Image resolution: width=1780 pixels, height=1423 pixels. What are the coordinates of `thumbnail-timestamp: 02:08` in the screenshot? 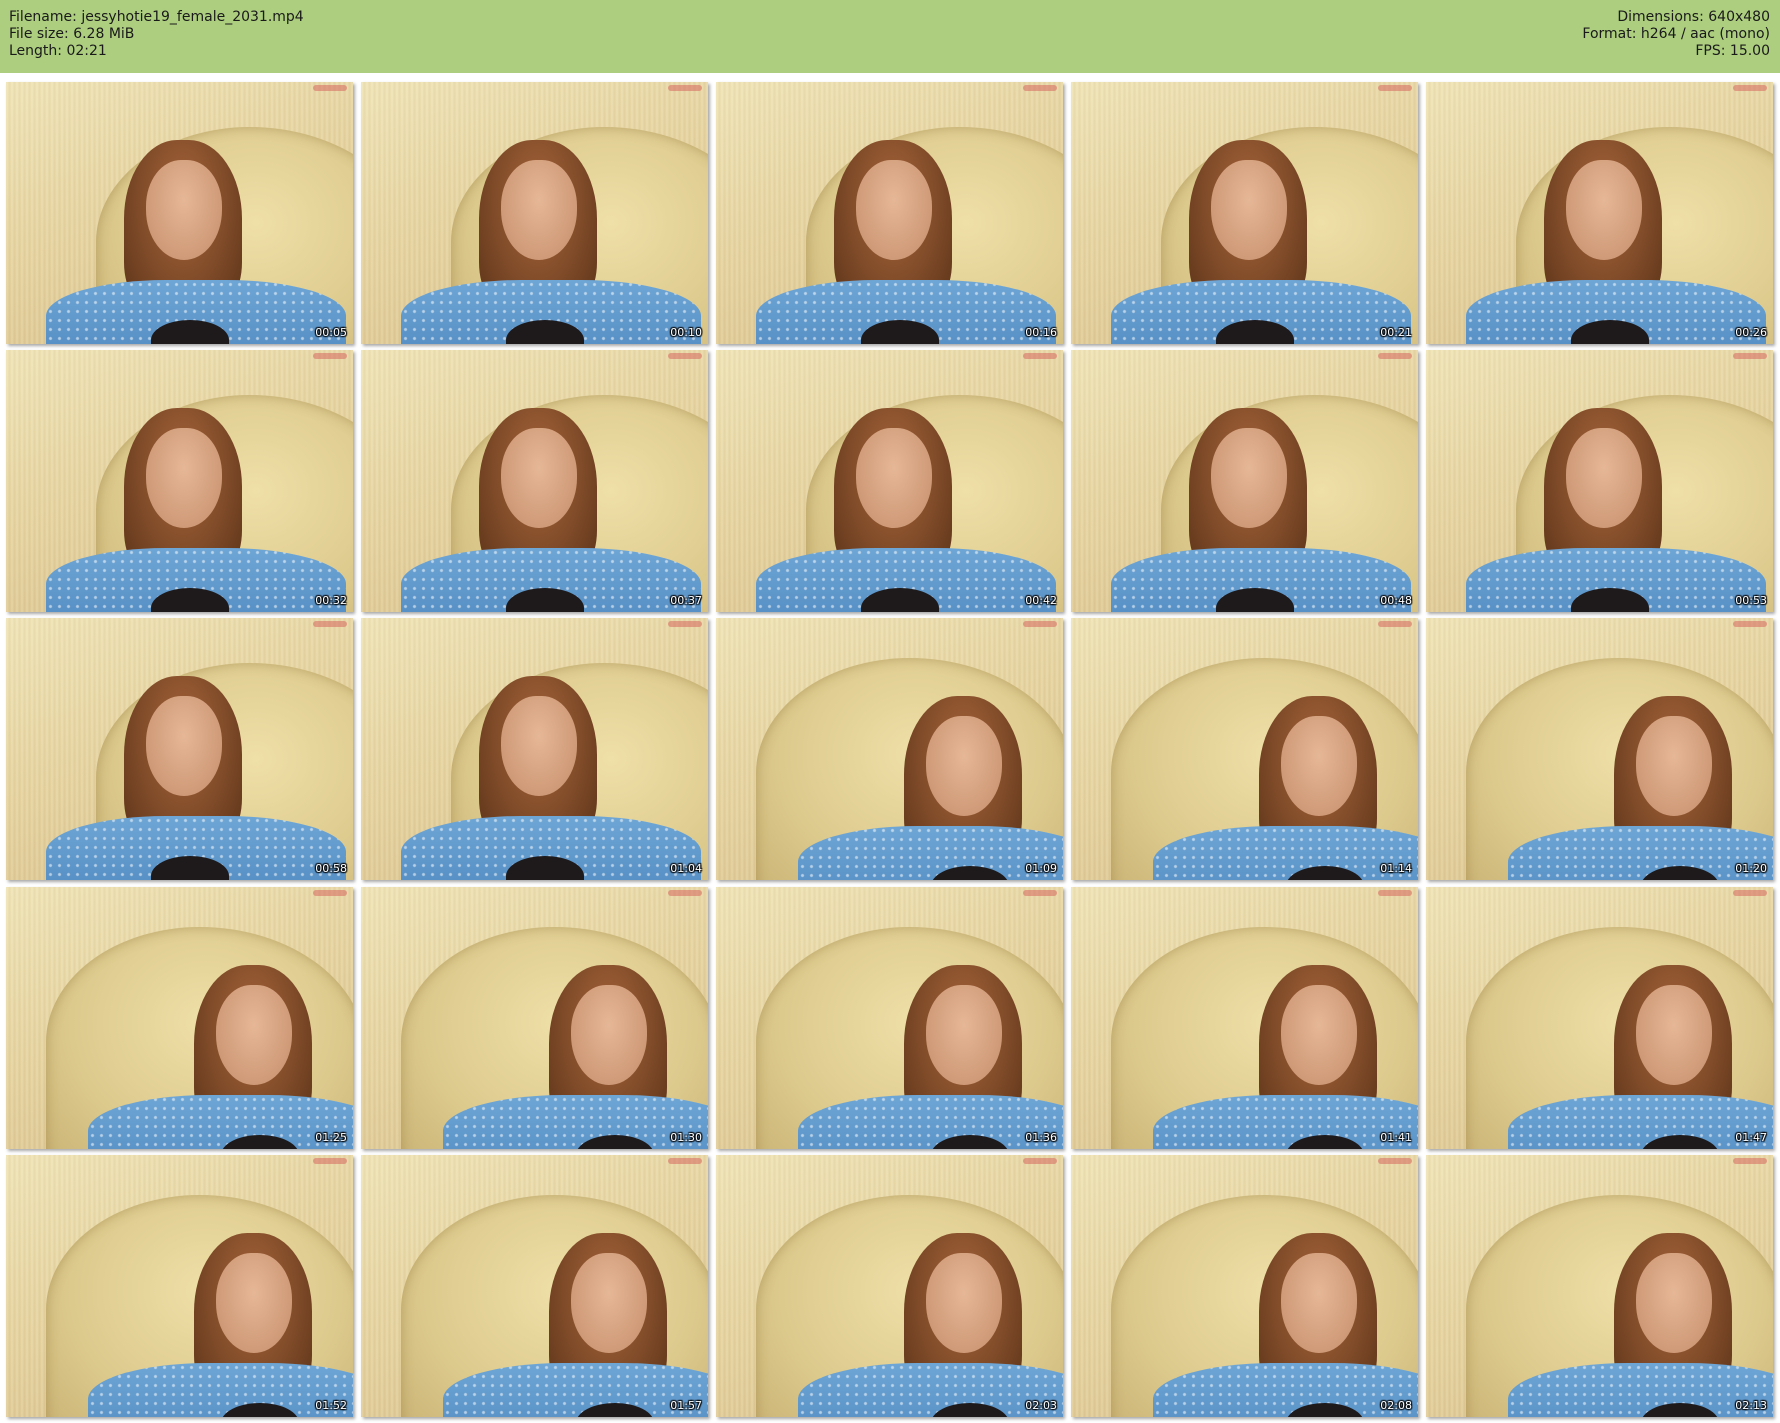 It's located at (1396, 1405).